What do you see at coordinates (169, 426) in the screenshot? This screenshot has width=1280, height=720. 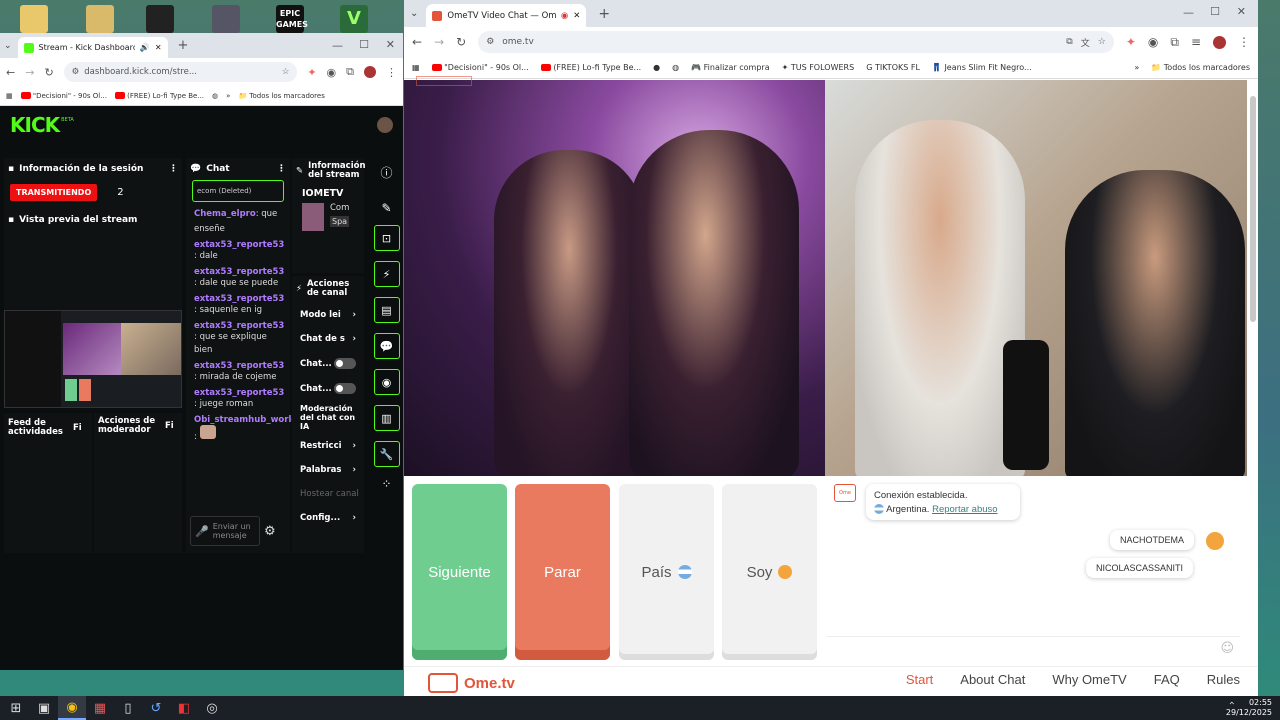 I see `mod-actions-filter: Fi` at bounding box center [169, 426].